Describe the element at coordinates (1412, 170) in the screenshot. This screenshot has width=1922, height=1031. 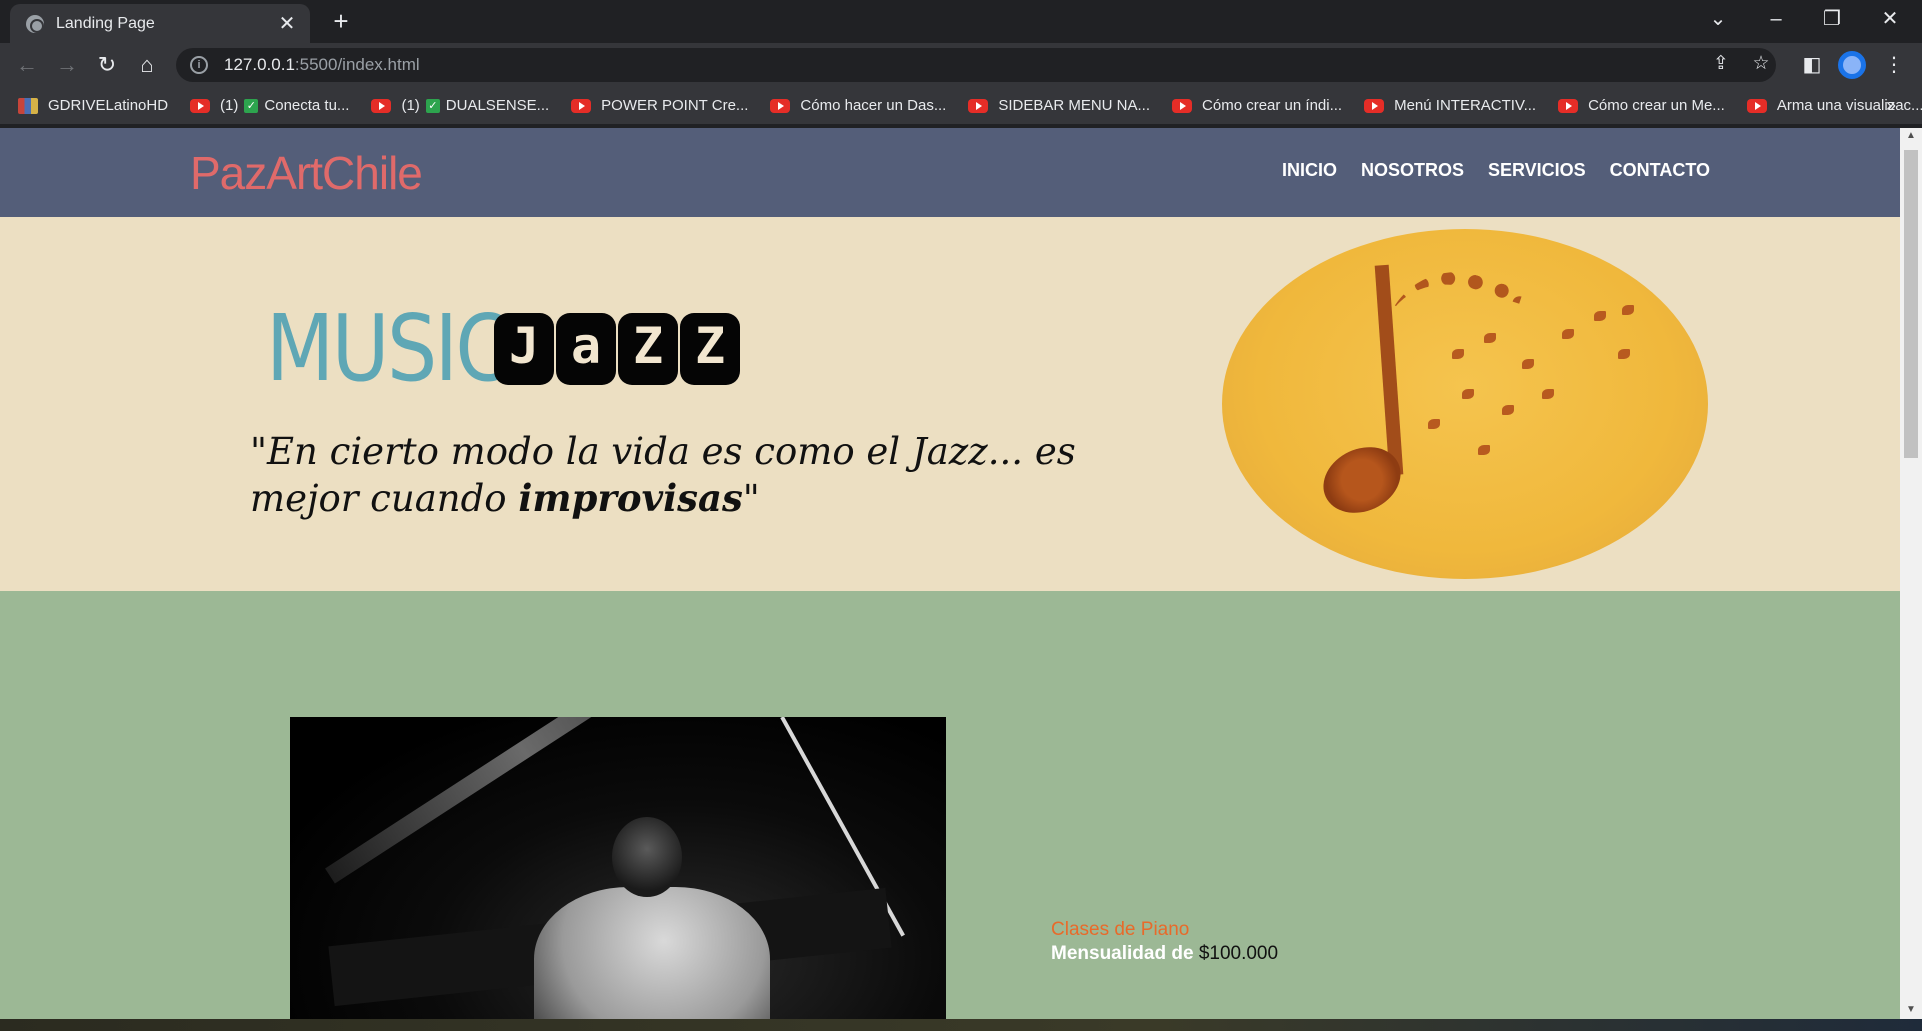
I see `nav-link-nosotros: NOSOTROS` at that location.